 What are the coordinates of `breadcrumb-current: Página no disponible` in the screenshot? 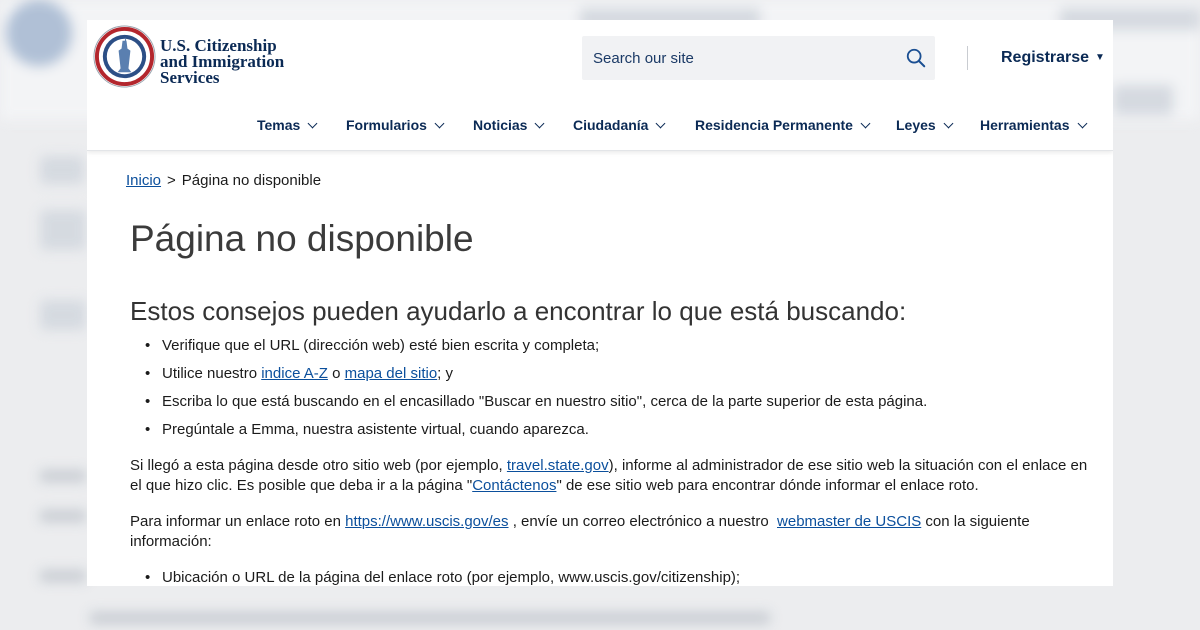 It's located at (251, 180).